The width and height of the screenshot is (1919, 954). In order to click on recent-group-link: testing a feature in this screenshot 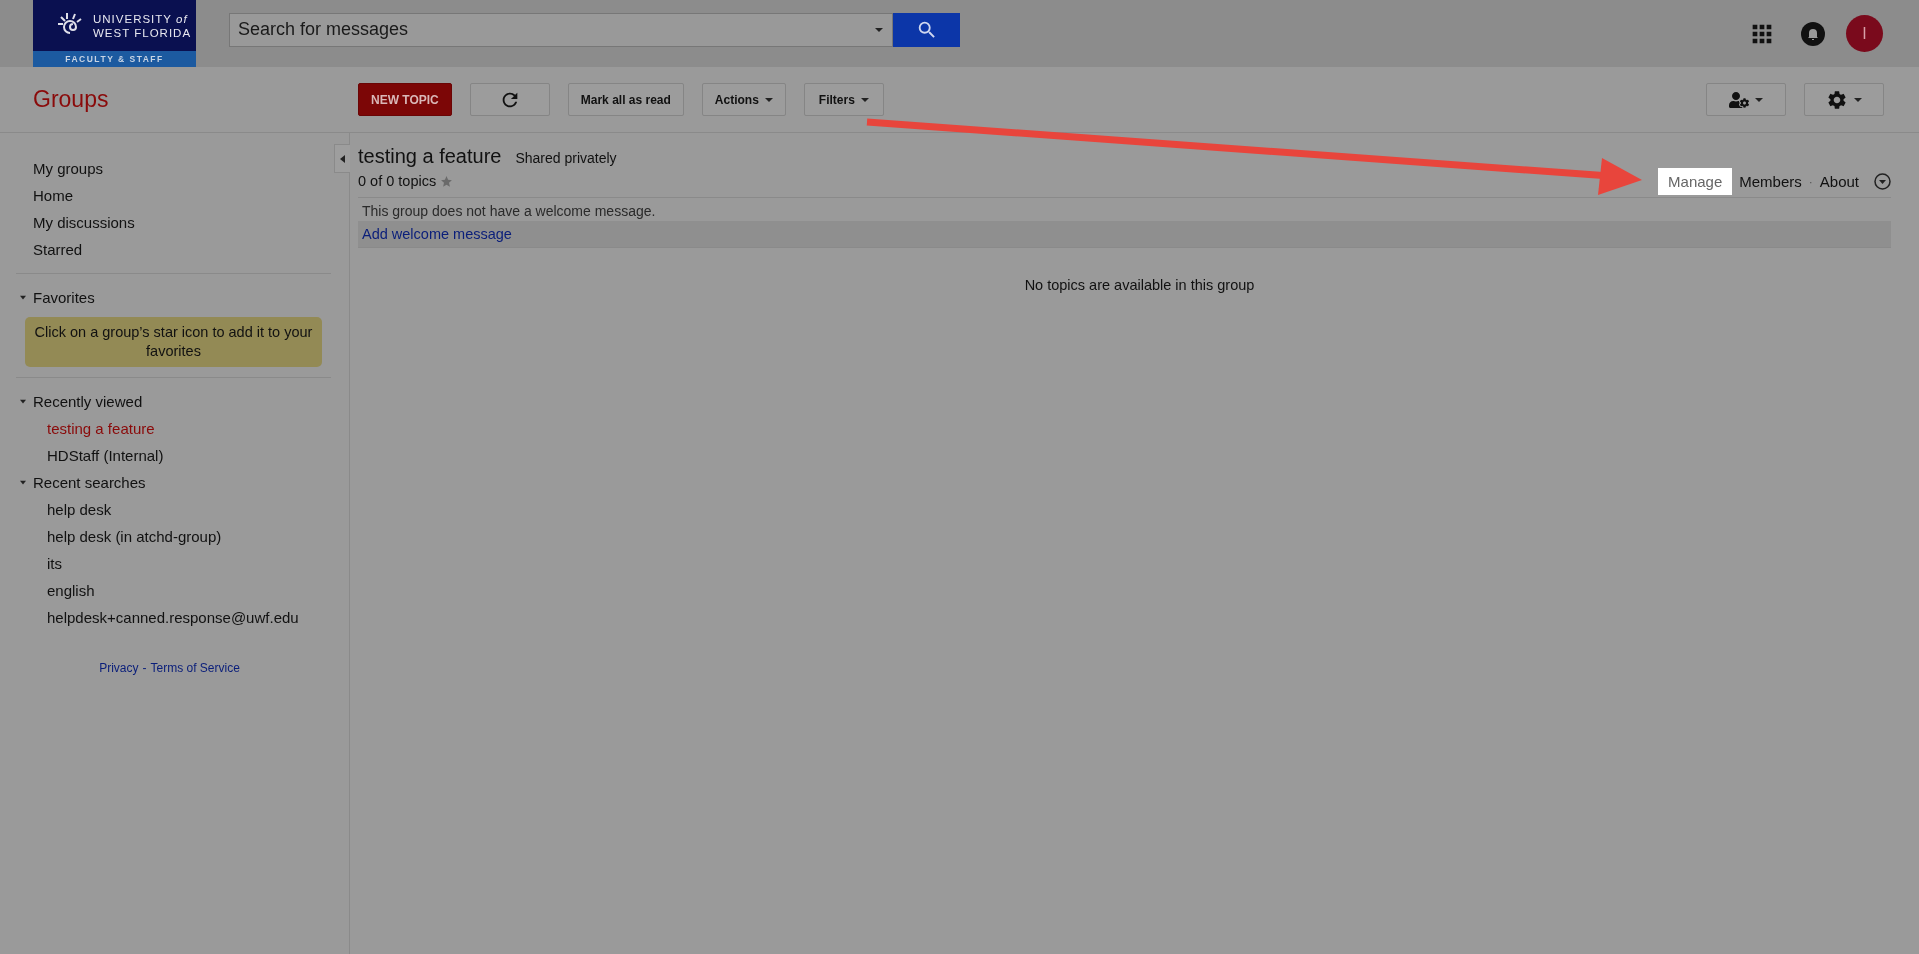, I will do `click(101, 428)`.